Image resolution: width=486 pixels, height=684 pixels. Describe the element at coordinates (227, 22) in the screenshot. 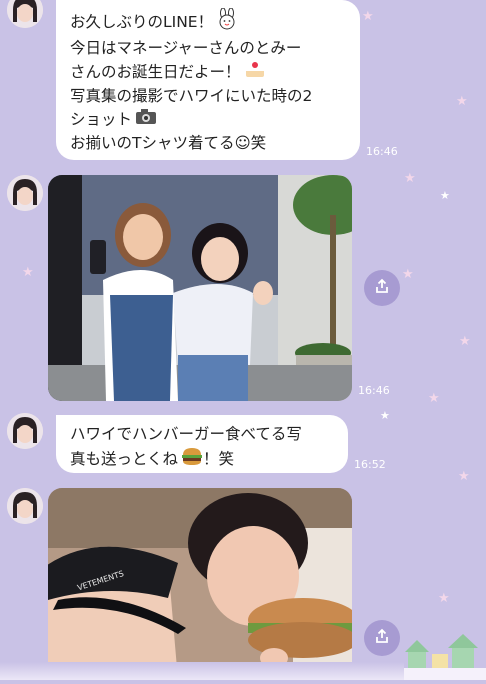

I see `rabbit-emoji-icon` at that location.